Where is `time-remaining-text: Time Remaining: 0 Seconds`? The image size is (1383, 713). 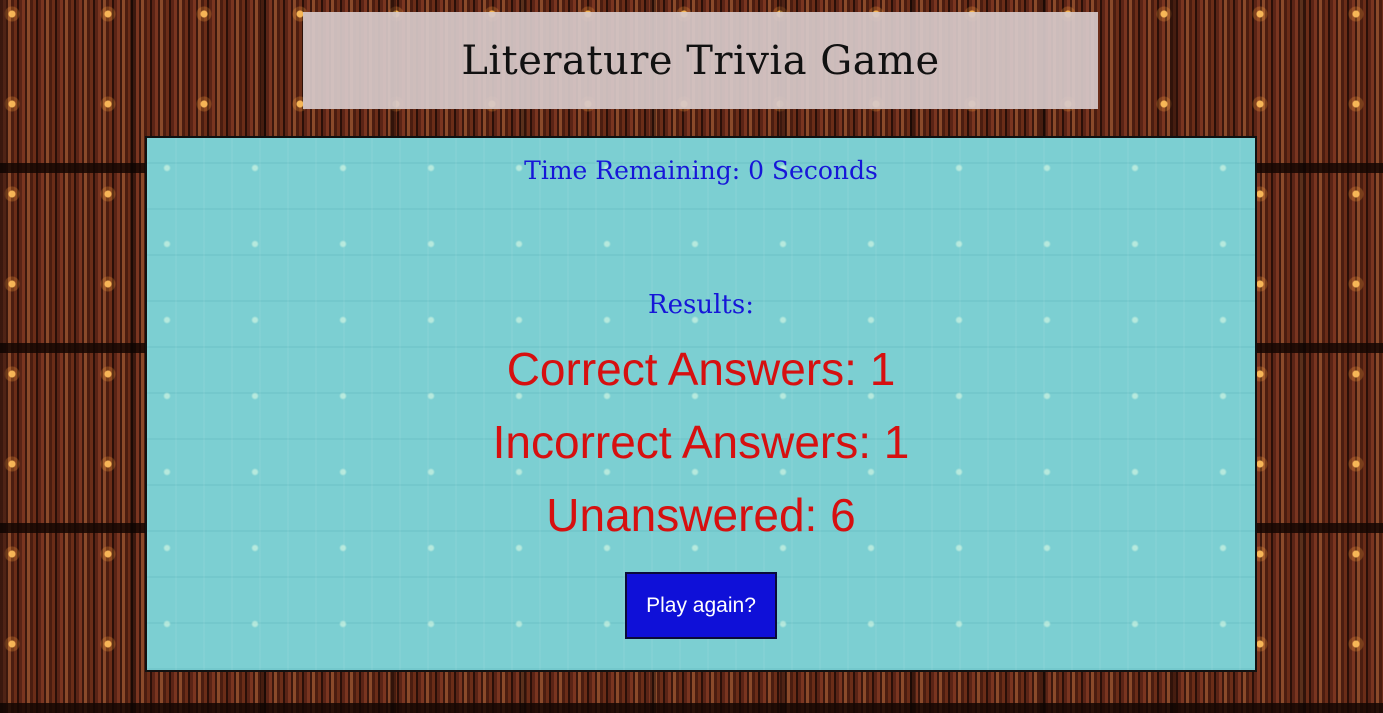 time-remaining-text: Time Remaining: 0 Seconds is located at coordinates (701, 170).